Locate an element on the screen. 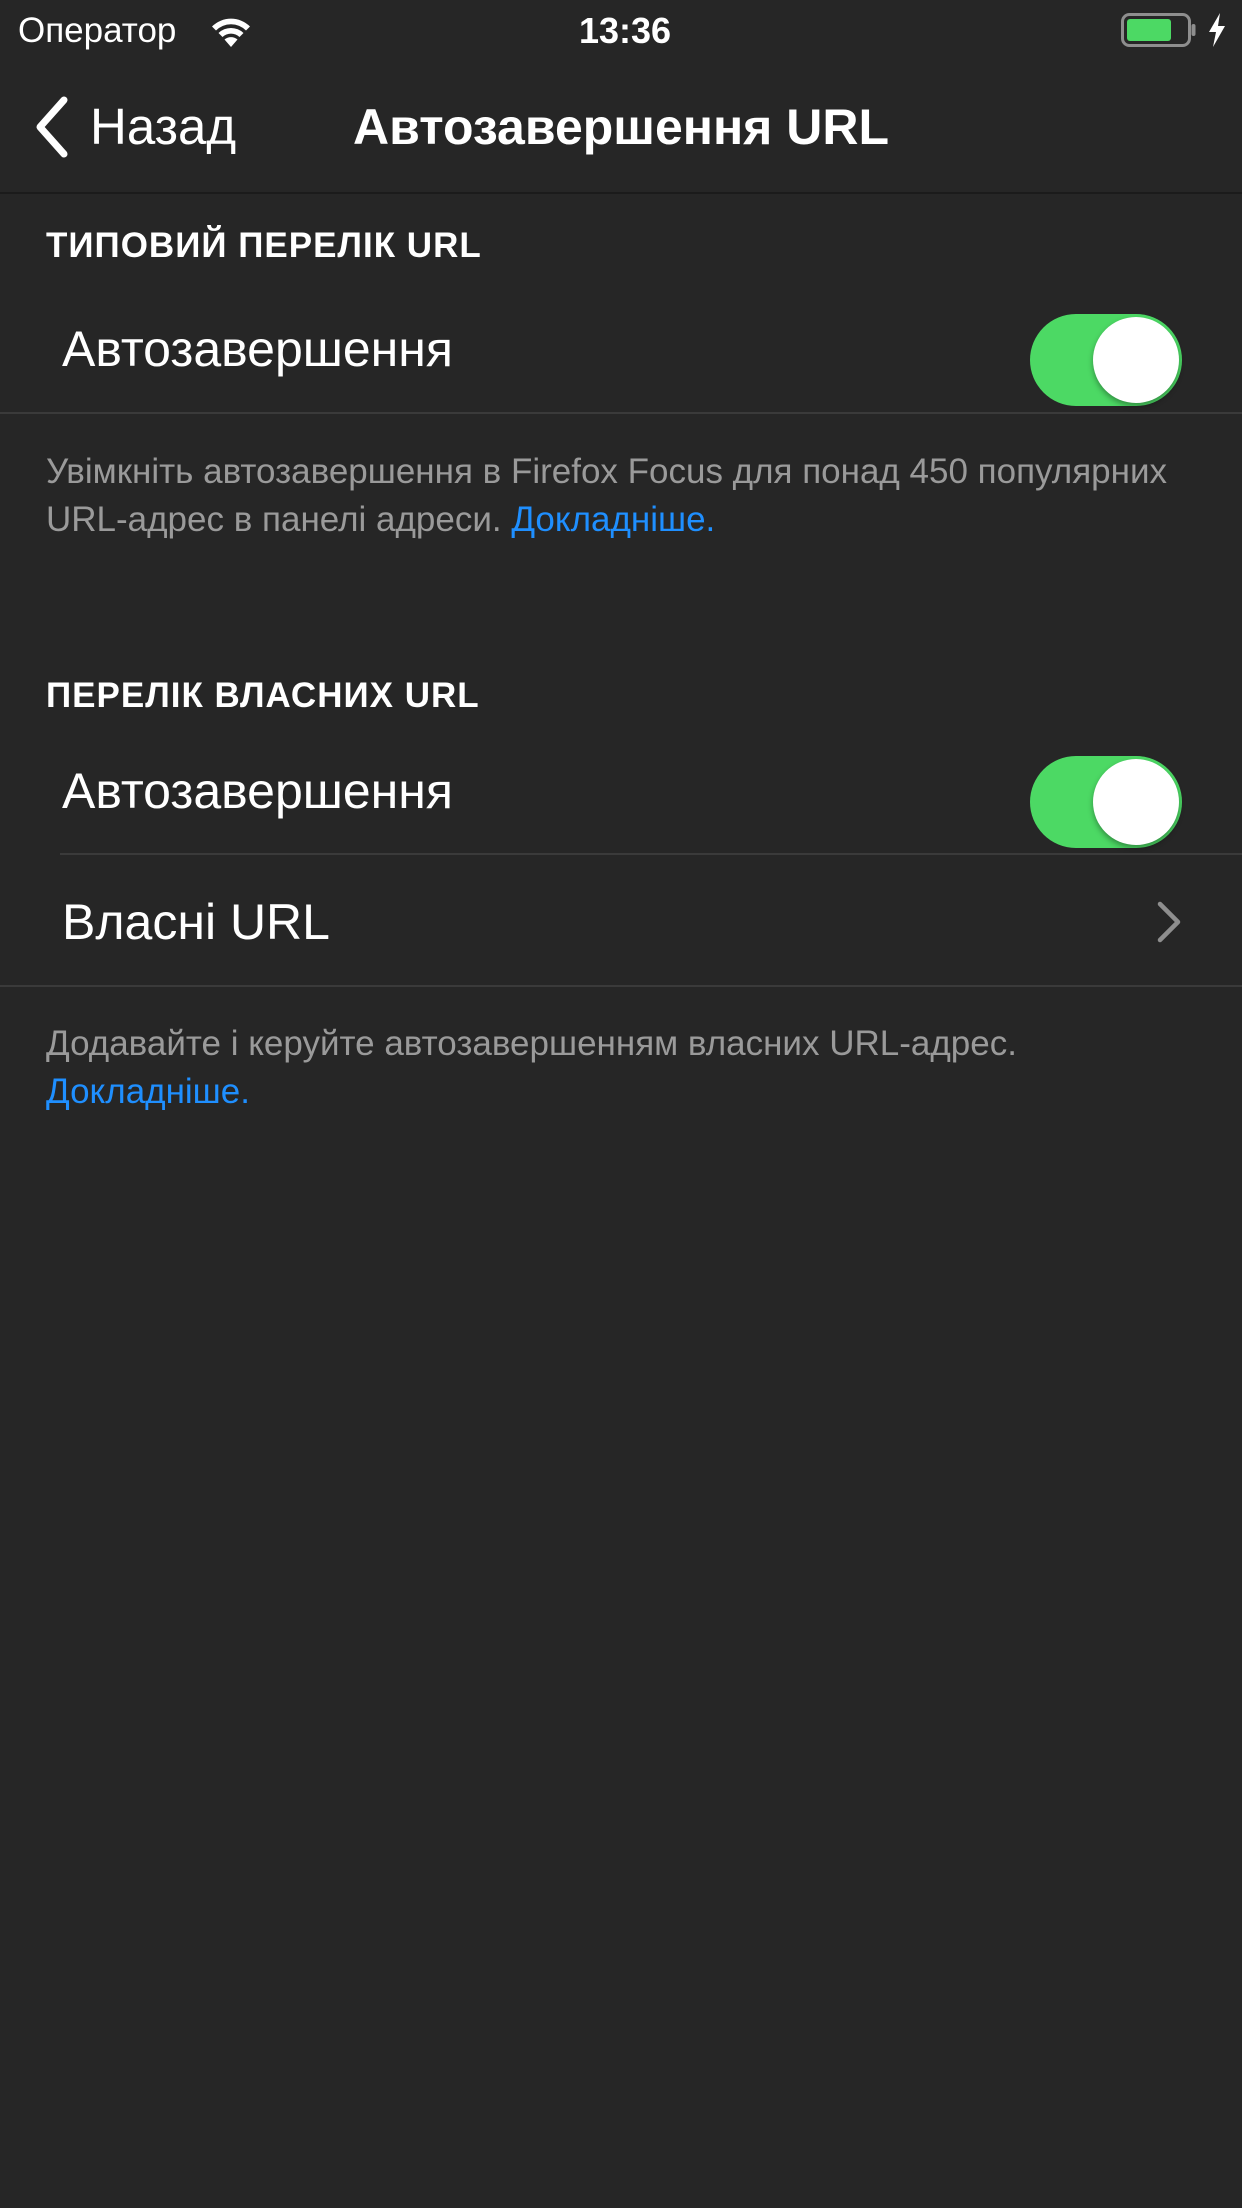  default-autocomplete-toggle is located at coordinates (1106, 360).